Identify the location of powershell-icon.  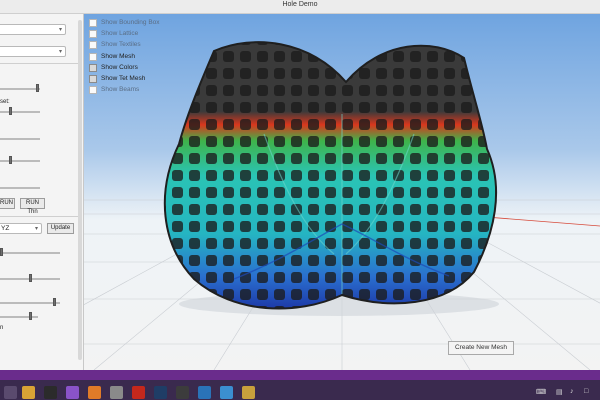
(204, 392).